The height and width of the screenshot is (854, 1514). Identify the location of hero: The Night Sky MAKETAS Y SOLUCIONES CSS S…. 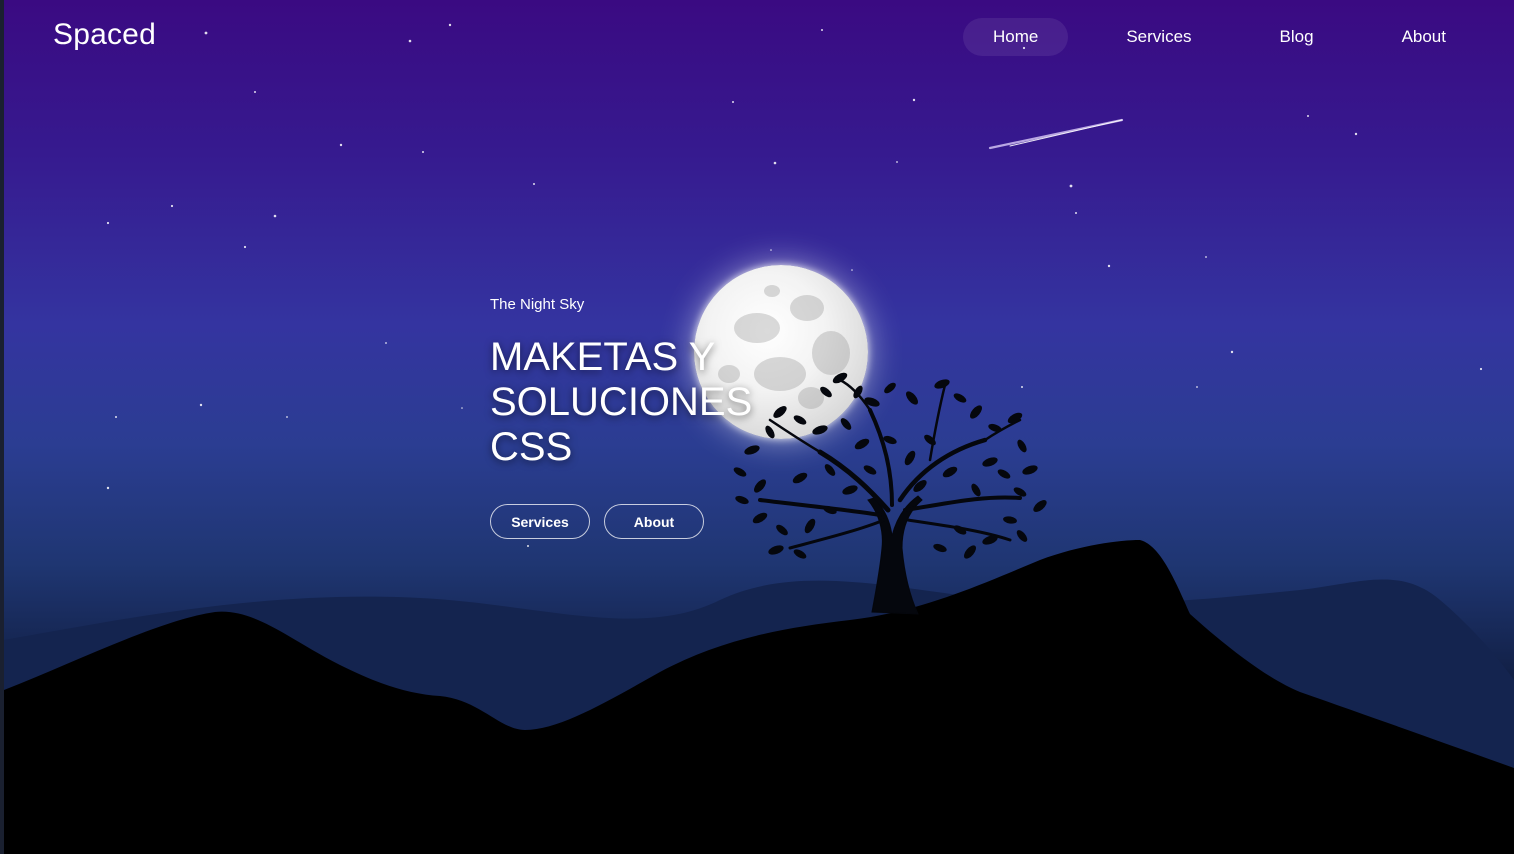
(700, 417).